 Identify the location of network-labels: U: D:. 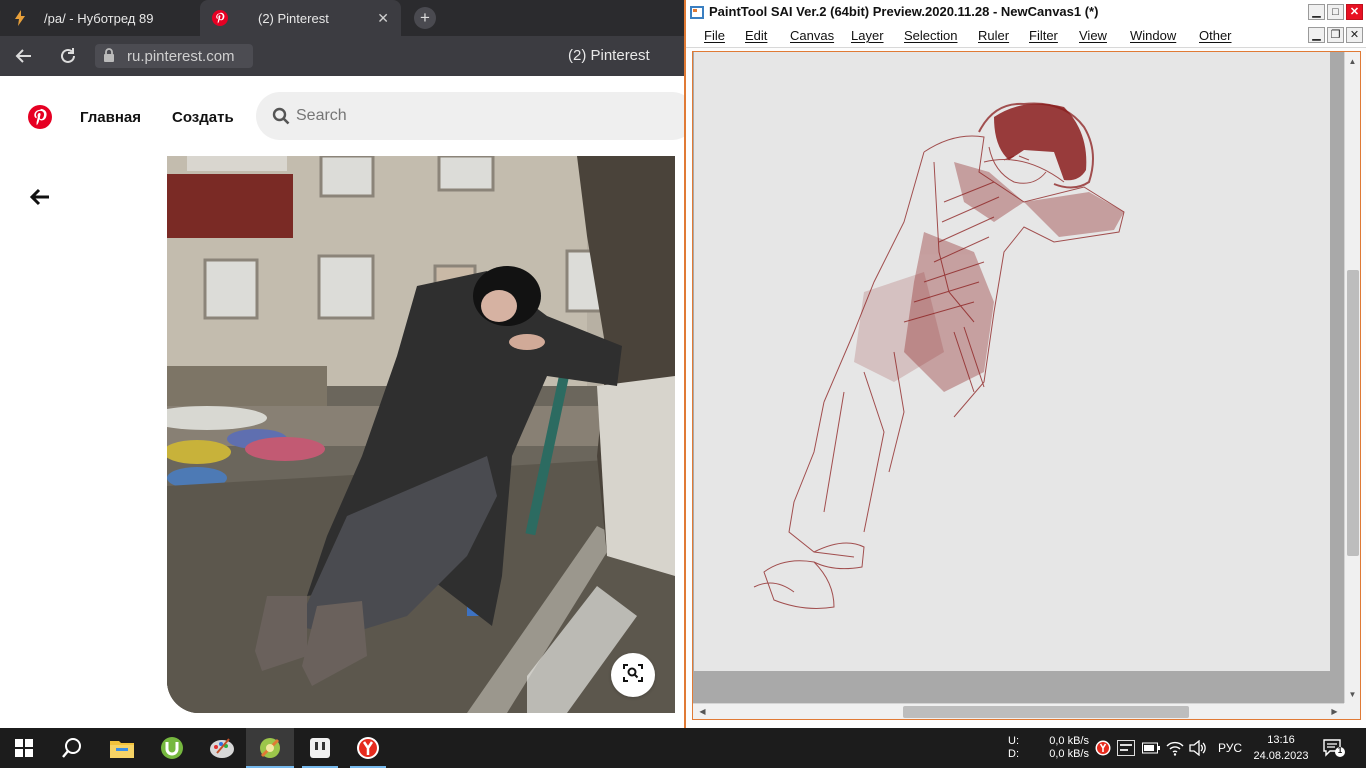
(1013, 748).